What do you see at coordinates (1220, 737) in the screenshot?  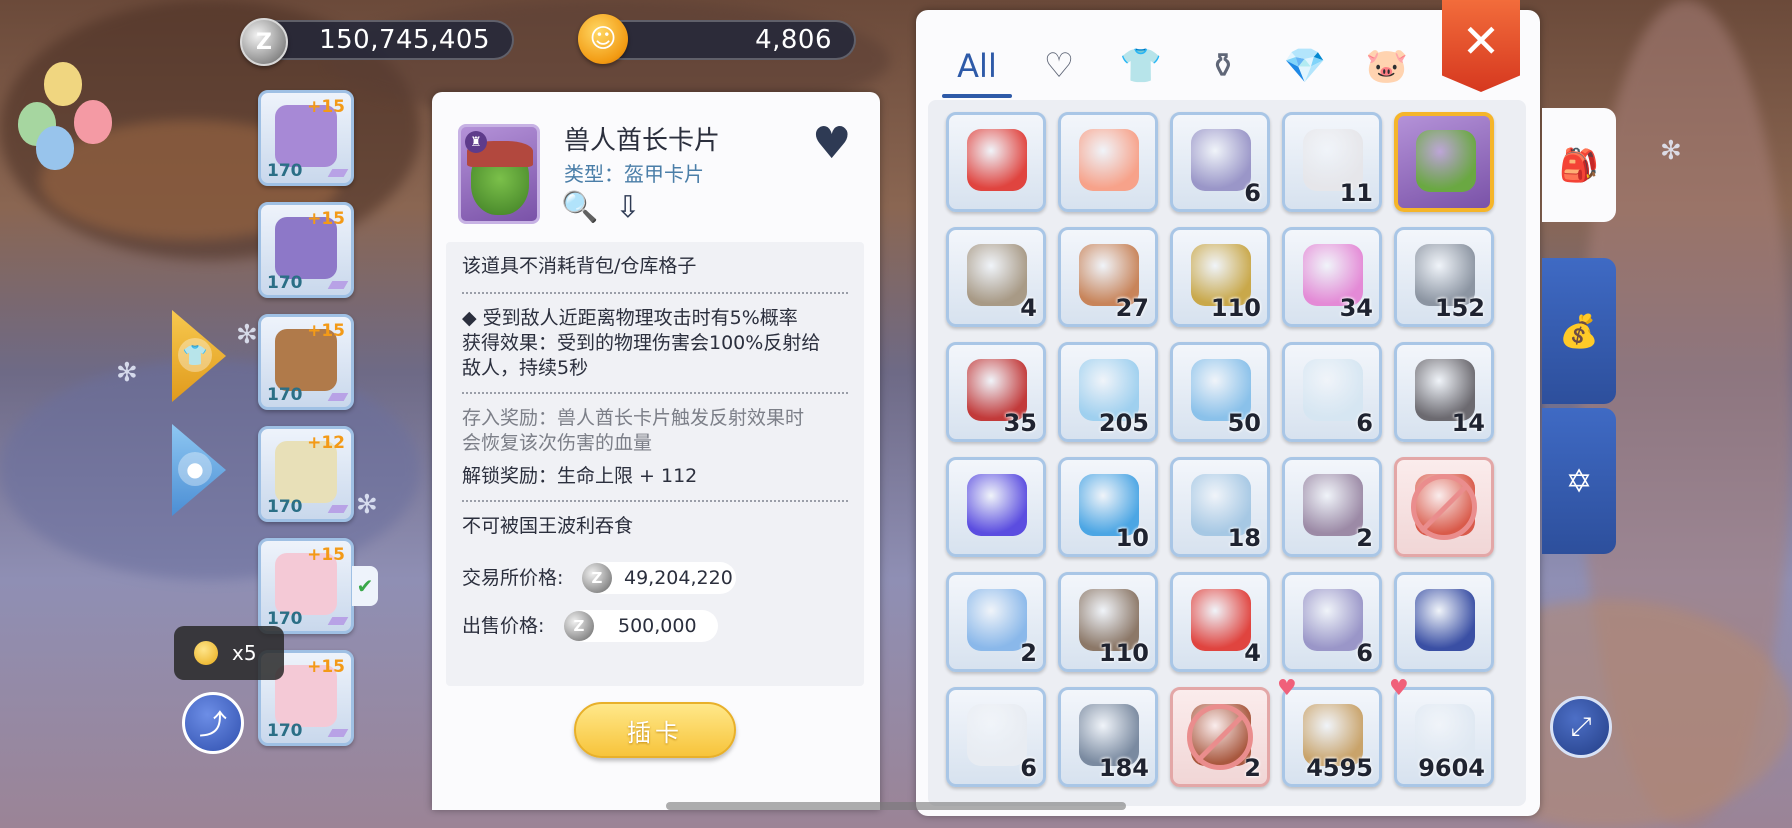 I see `inventory-slot-locked-branch: 2` at bounding box center [1220, 737].